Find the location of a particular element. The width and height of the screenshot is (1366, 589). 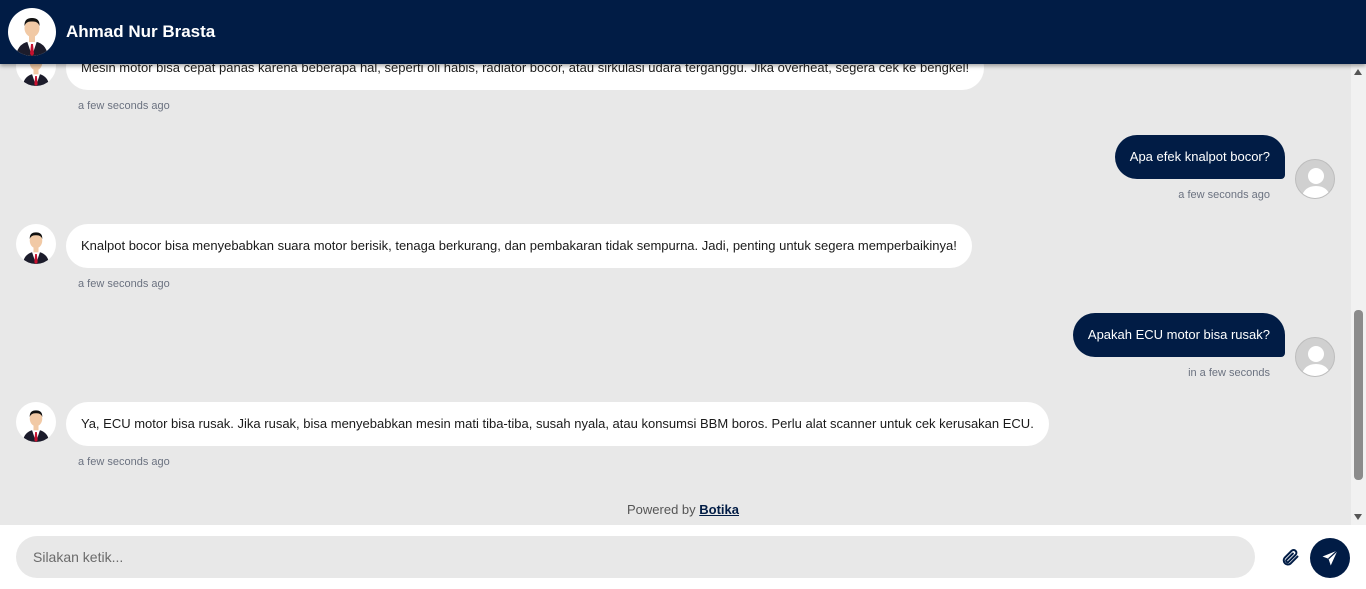

chat-scrollbar is located at coordinates (1358, 294).